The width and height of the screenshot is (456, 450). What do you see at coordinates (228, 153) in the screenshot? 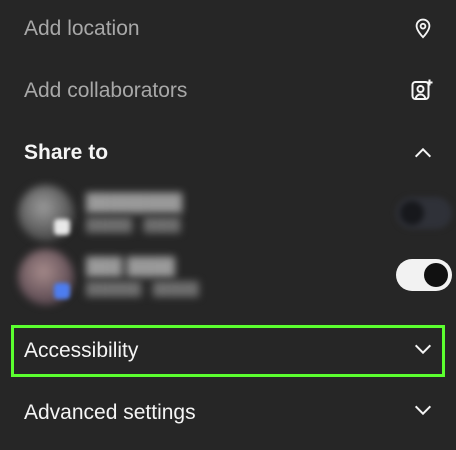
I see `share-to-header: Share to` at bounding box center [228, 153].